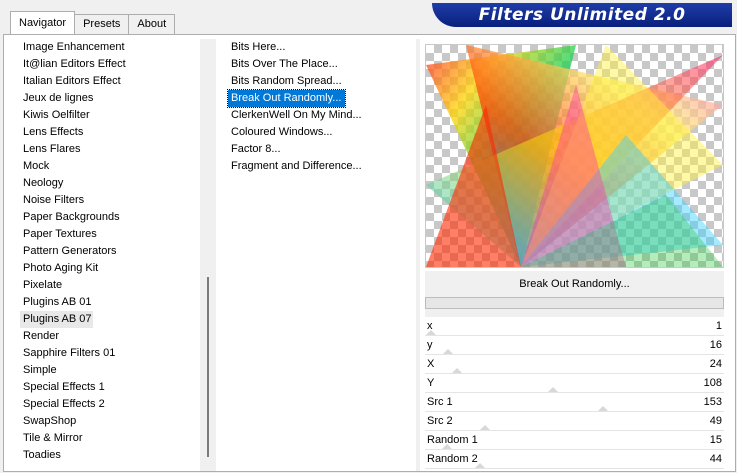  Describe the element at coordinates (574, 440) in the screenshot. I see `parameter-slider: Random 1 15` at that location.